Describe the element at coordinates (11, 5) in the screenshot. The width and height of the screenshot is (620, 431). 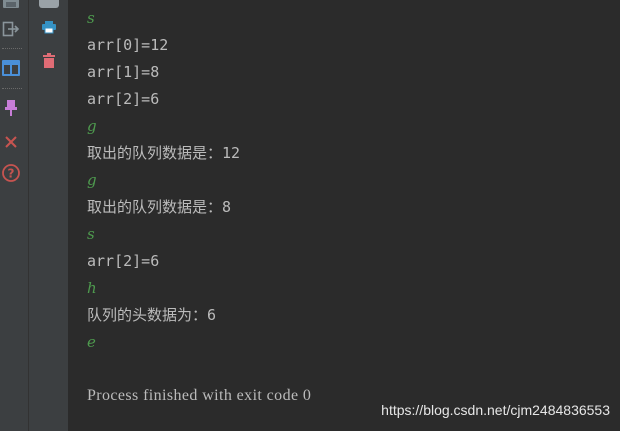
I see `save-icon` at that location.